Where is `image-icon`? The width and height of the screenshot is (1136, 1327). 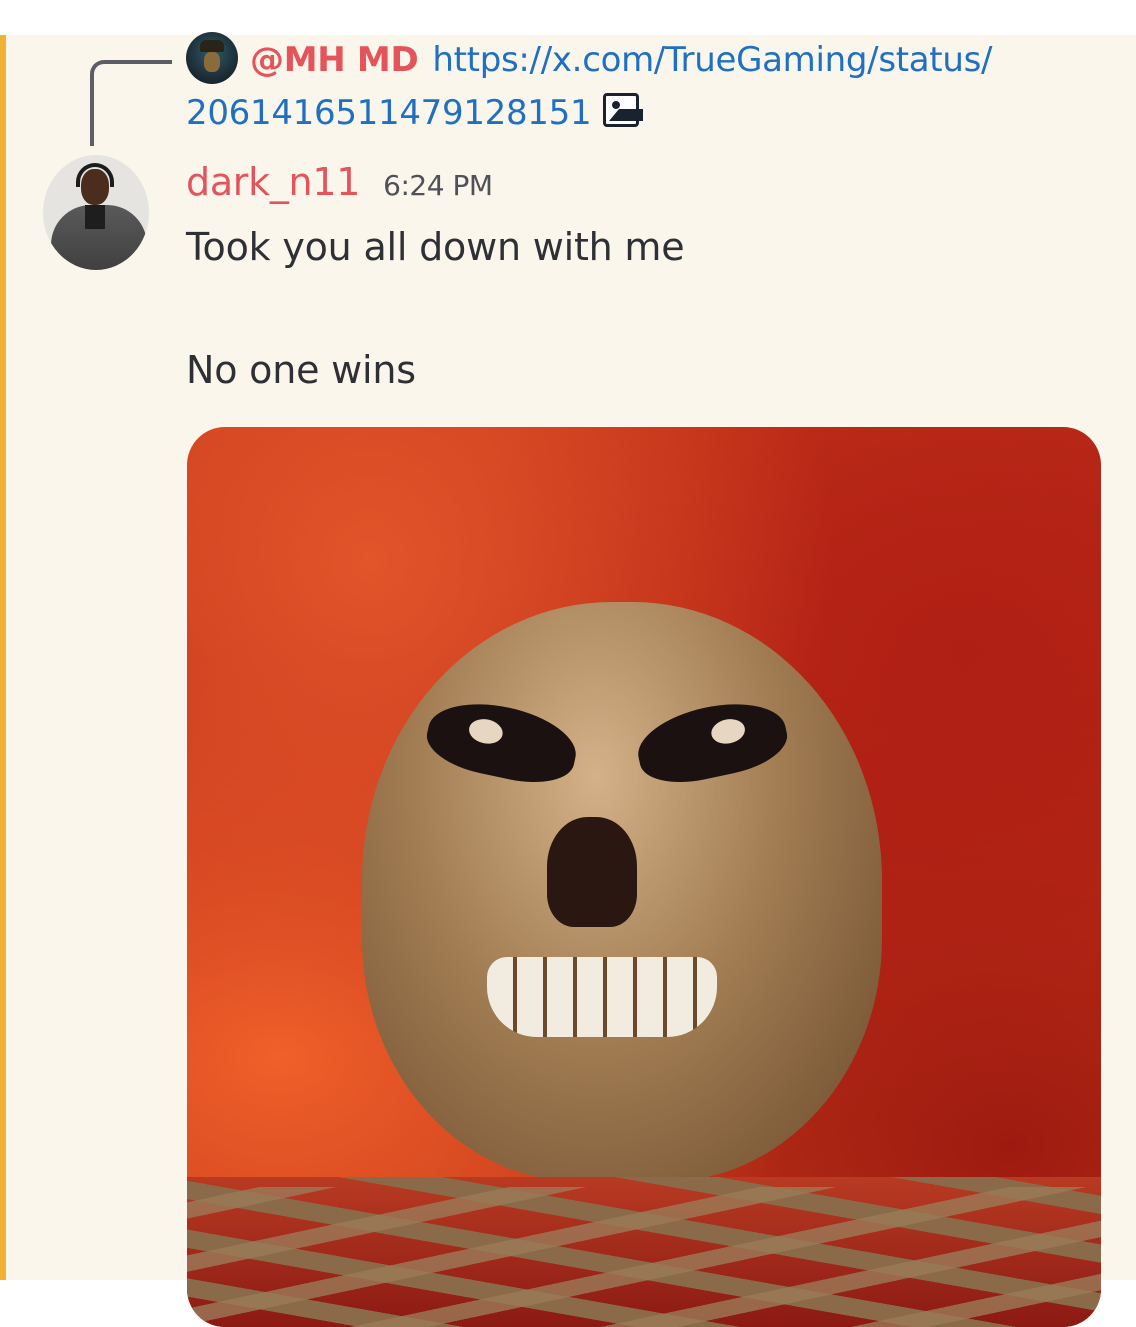
image-icon is located at coordinates (623, 110).